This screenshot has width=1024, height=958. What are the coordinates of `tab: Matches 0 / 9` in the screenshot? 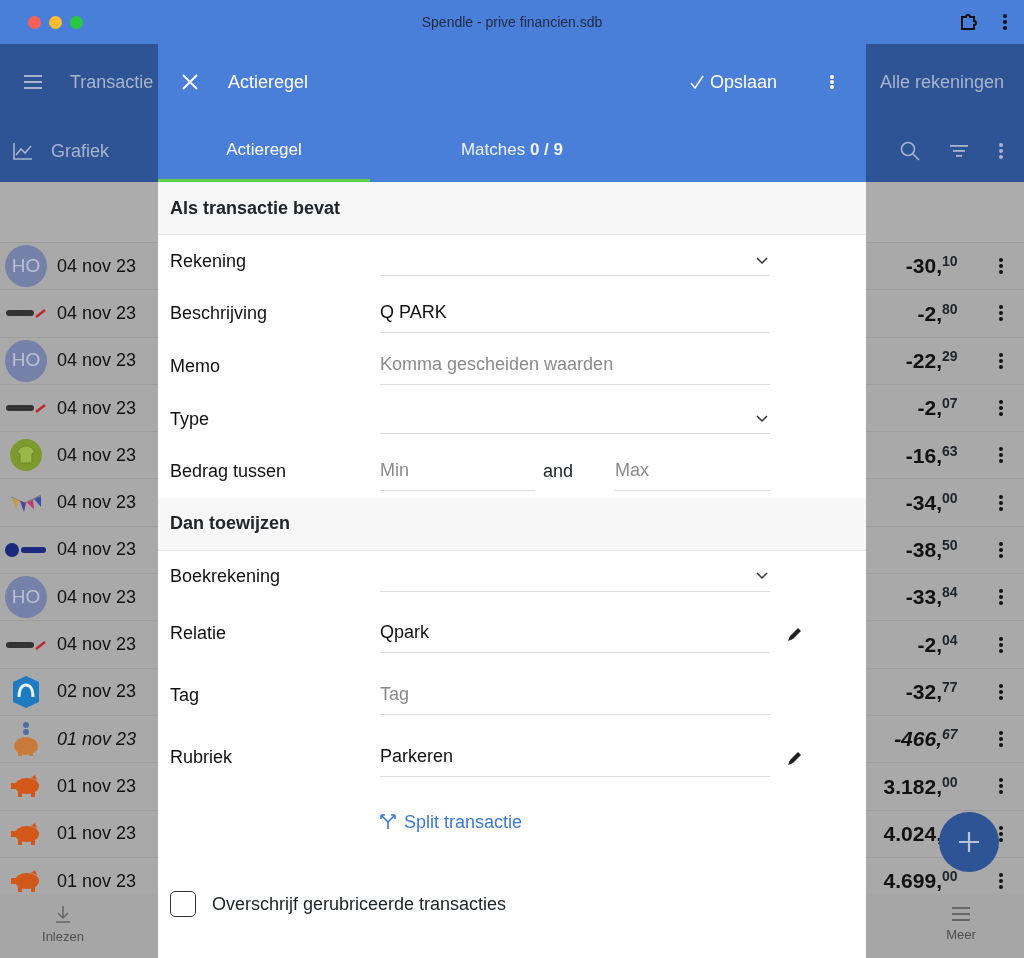 It's located at (512, 151).